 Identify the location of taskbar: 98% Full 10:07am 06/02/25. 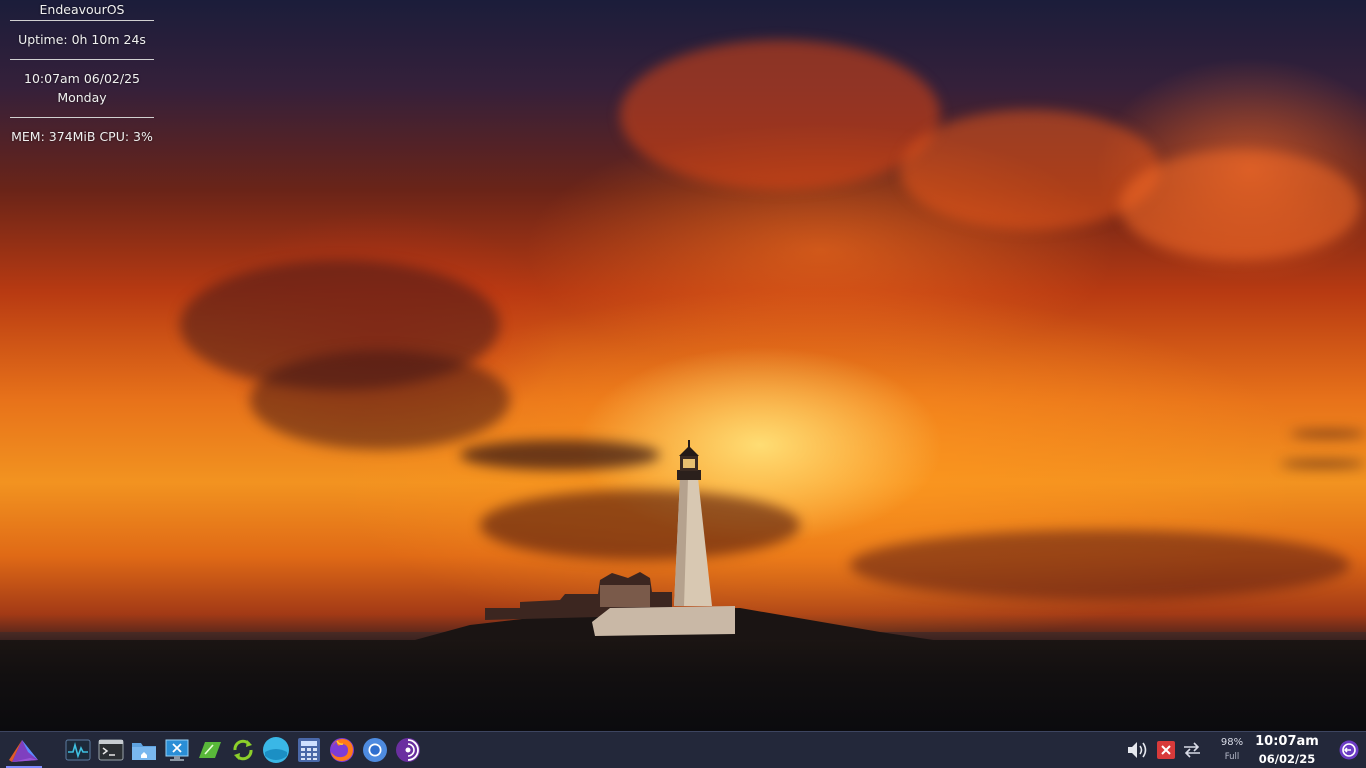
(683, 749).